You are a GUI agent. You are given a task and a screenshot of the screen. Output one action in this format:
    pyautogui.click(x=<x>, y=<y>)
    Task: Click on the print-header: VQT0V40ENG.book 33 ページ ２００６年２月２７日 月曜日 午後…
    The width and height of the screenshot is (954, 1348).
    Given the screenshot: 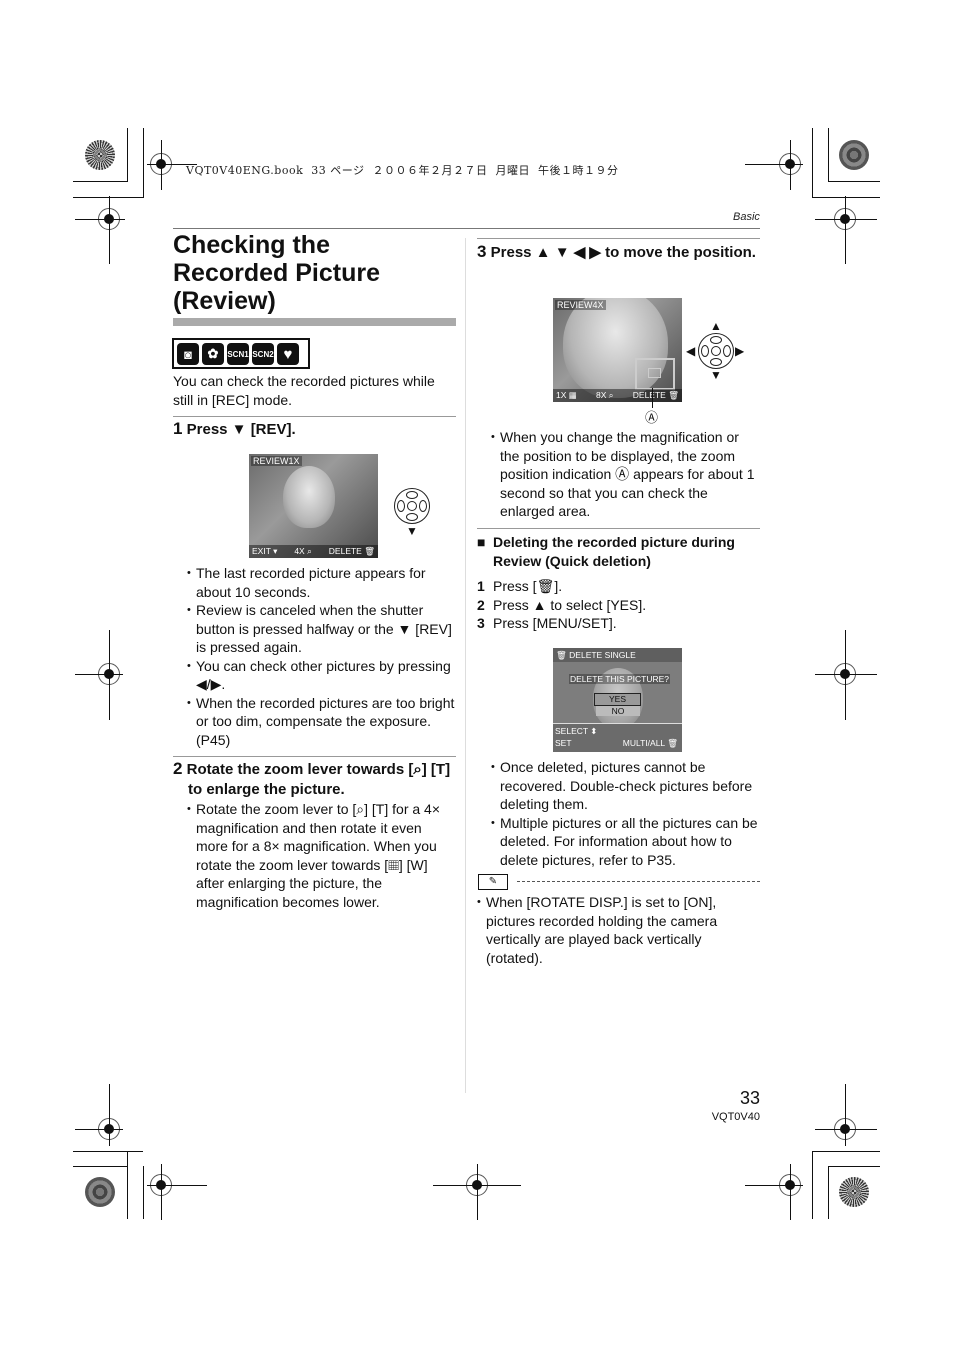 What is the action you would take?
    pyautogui.click(x=402, y=170)
    